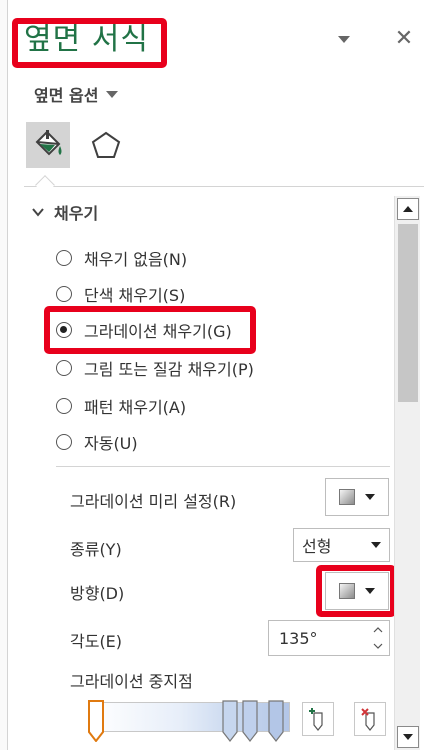  I want to click on preset-gradients-label: 그라데이션 미리 설정(R), so click(153, 501).